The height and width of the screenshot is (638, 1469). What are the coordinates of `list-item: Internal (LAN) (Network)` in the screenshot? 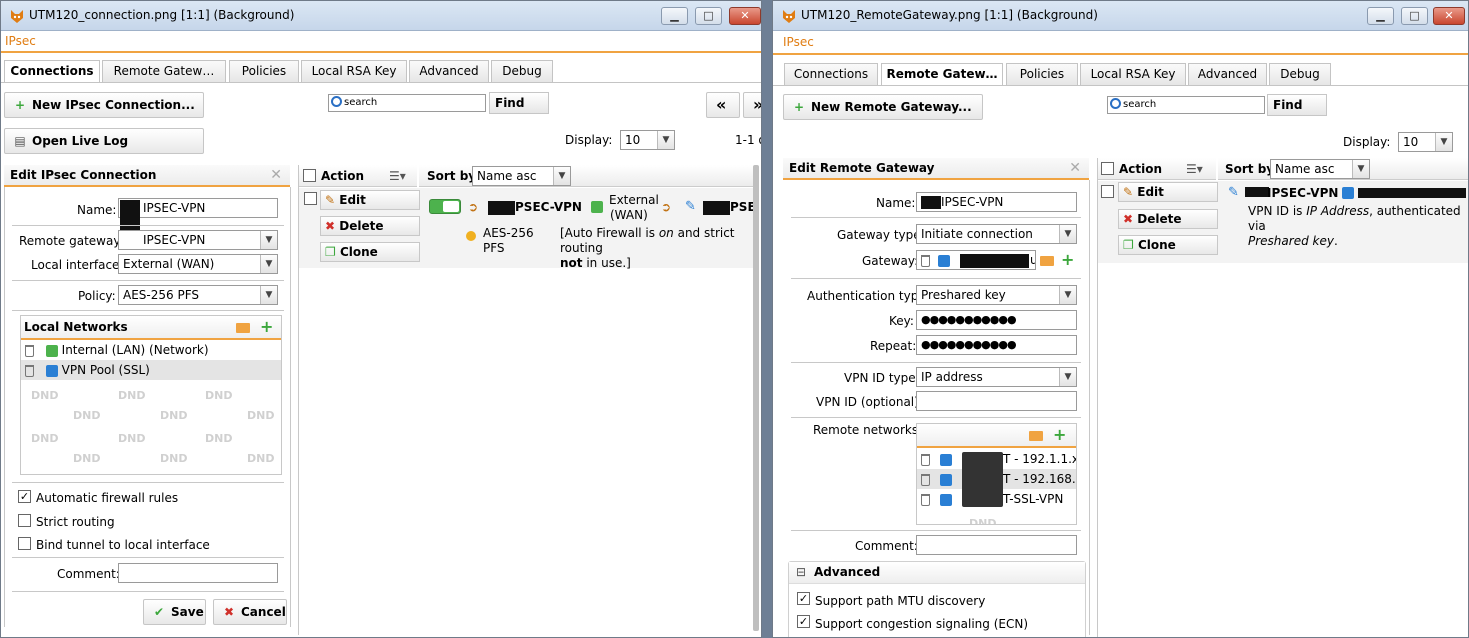 It's located at (151, 350).